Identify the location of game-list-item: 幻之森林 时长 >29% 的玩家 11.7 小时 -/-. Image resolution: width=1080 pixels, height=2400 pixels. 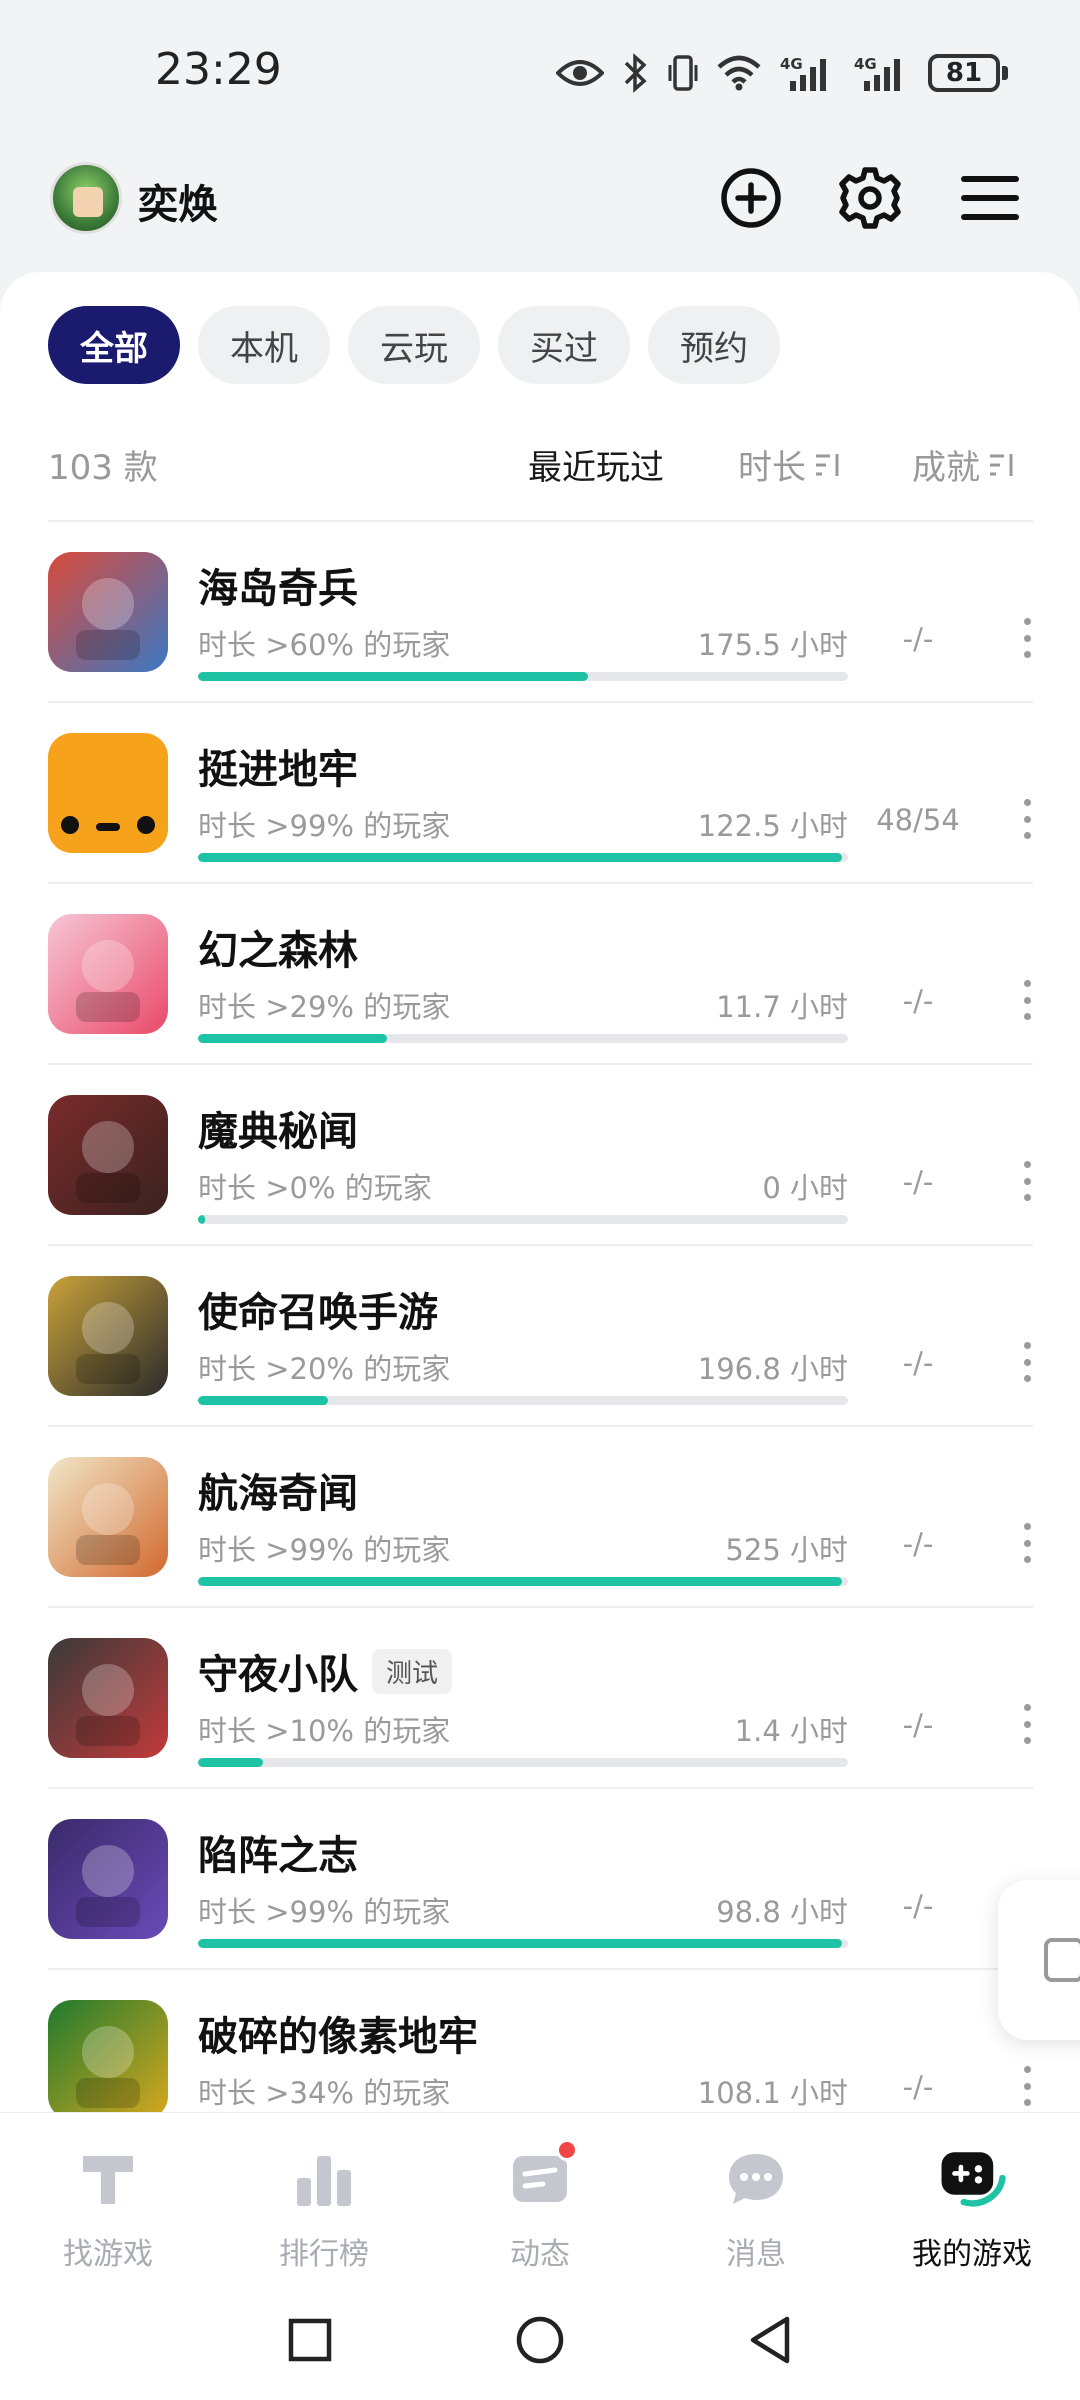
(540, 972).